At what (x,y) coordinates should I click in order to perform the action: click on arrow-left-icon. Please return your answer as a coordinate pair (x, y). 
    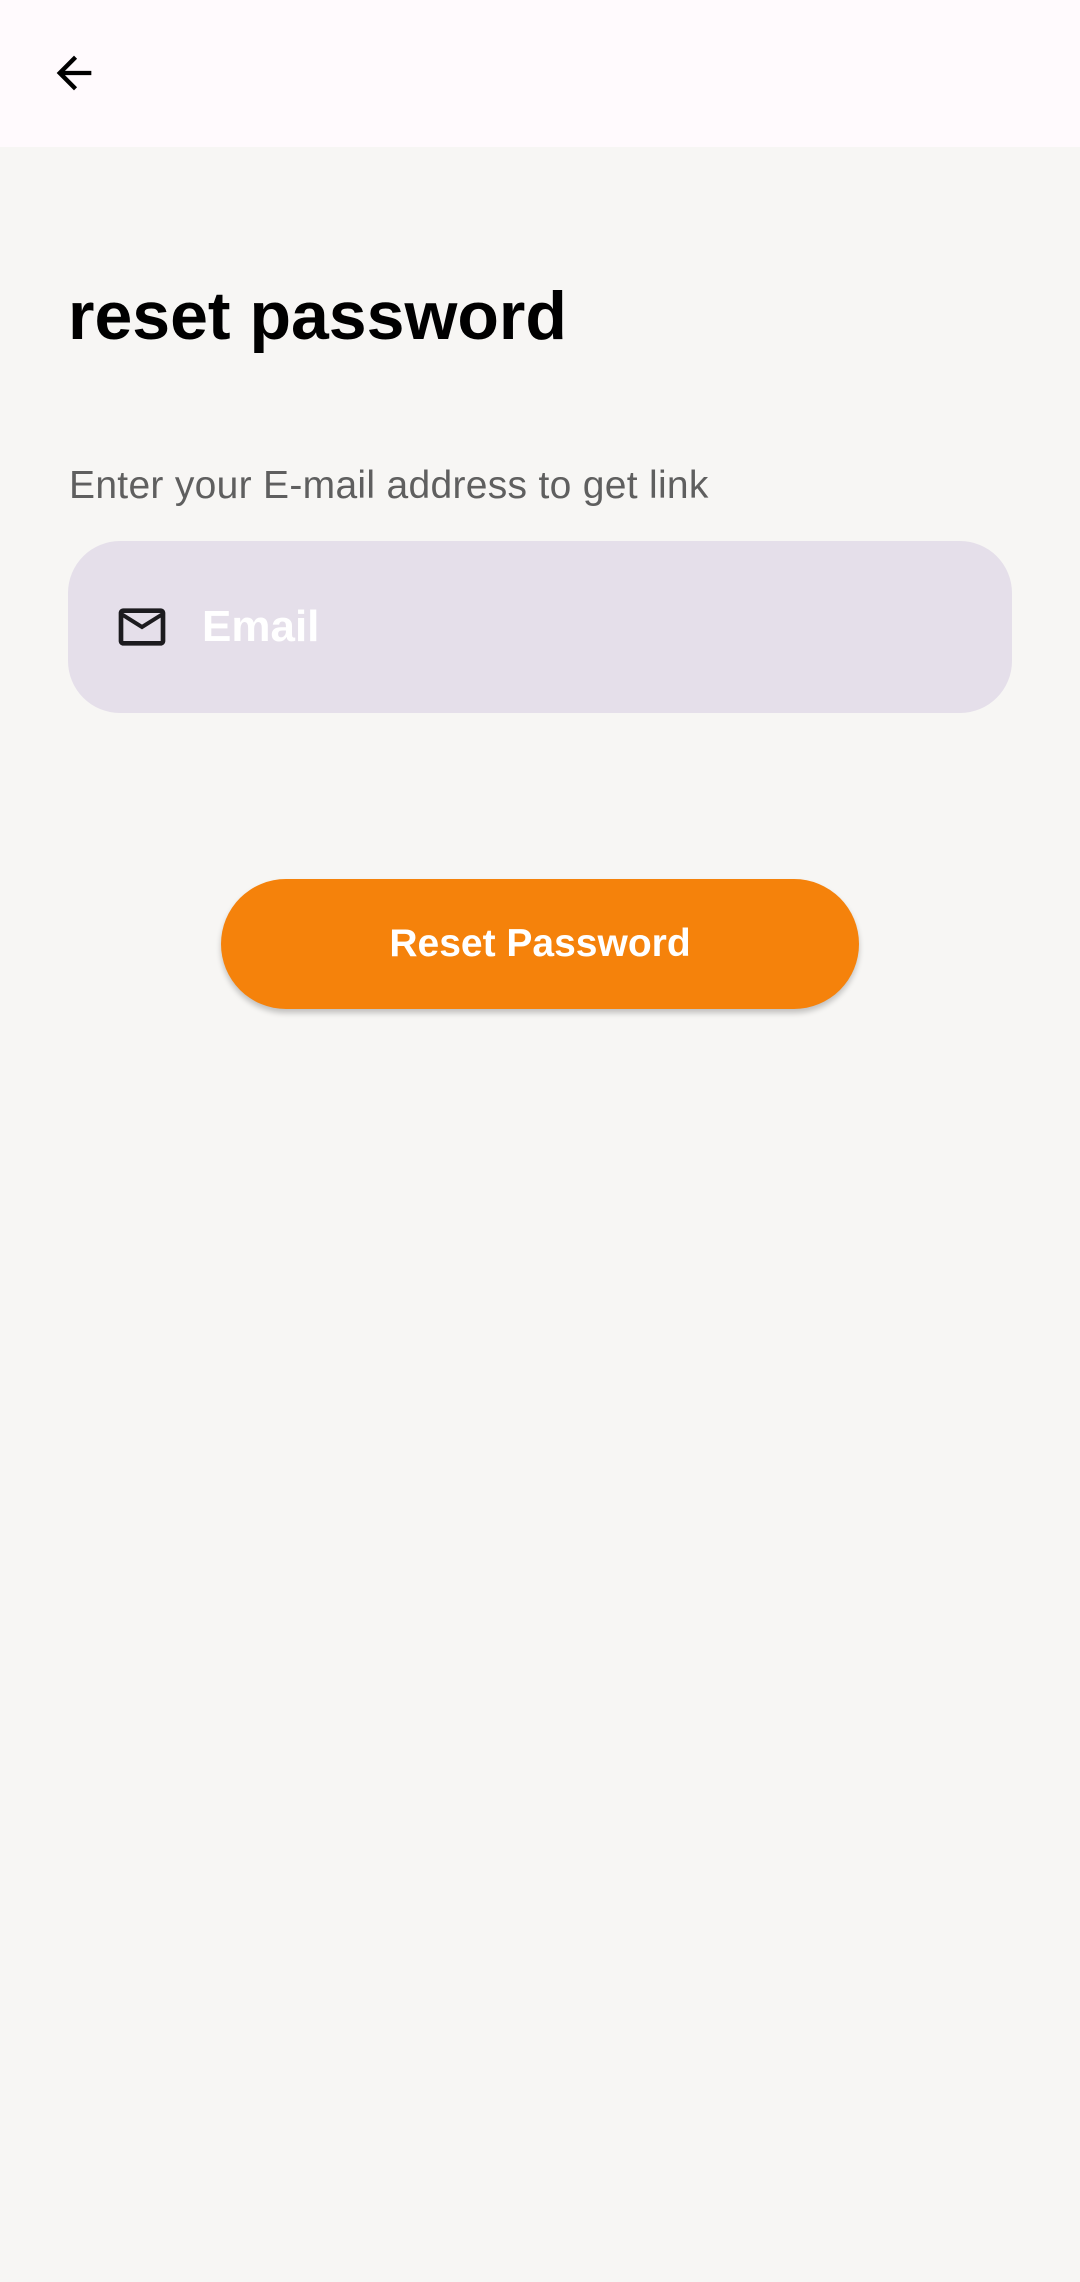
    Looking at the image, I should click on (74, 73).